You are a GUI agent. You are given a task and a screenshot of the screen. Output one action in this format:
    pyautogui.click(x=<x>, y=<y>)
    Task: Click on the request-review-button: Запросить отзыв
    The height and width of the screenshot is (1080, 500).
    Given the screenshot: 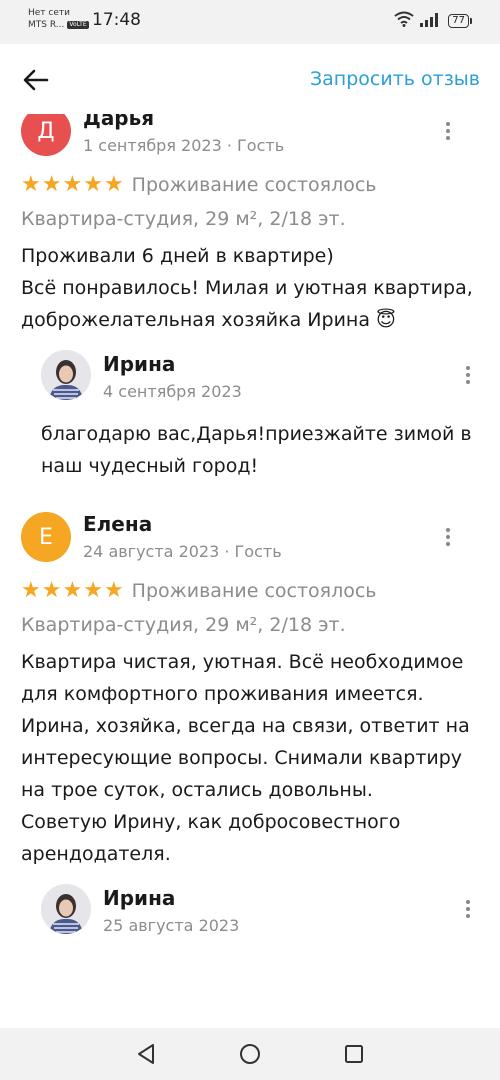 What is the action you would take?
    pyautogui.click(x=395, y=79)
    